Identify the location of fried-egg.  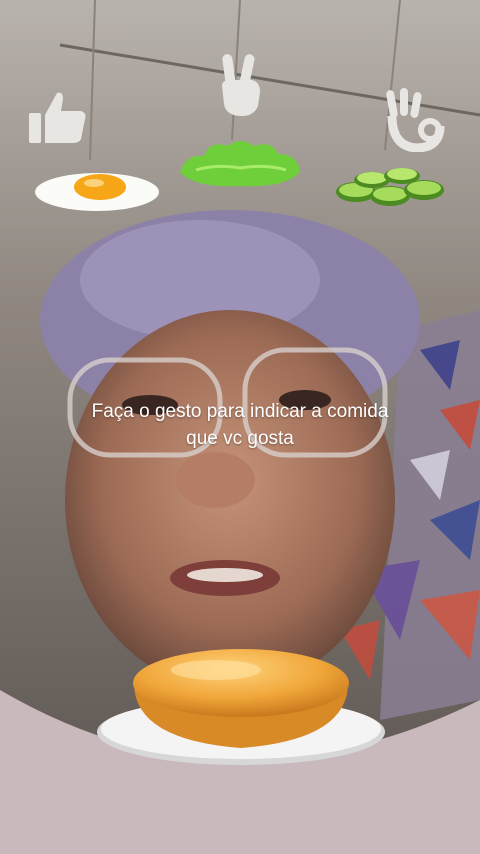
(97, 193).